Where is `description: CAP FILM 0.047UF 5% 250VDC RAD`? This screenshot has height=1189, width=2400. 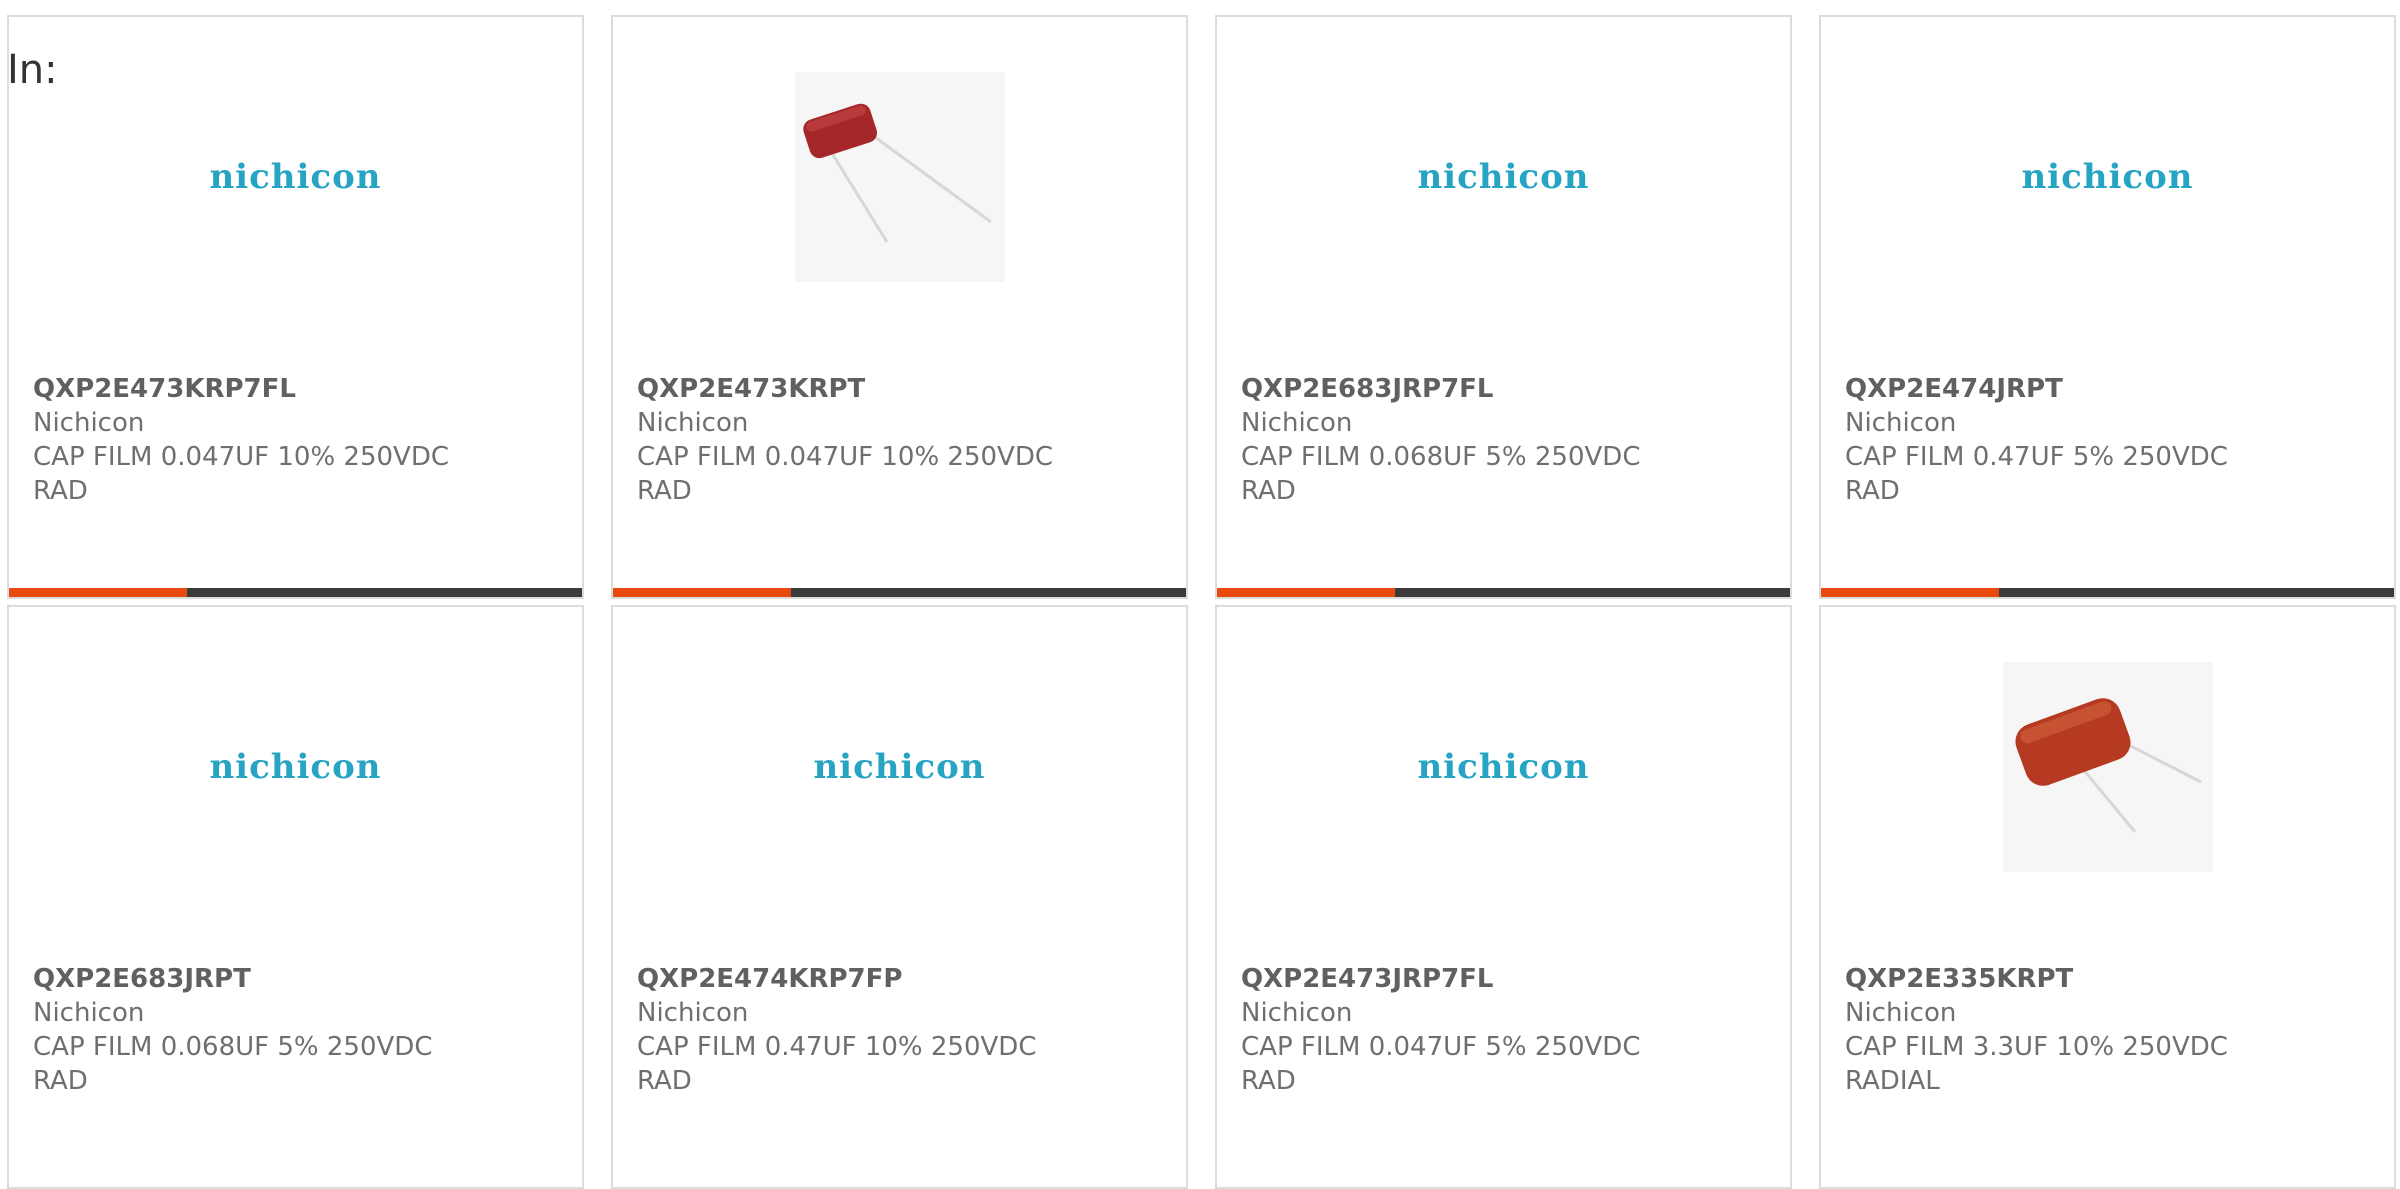 description: CAP FILM 0.047UF 5% 250VDC RAD is located at coordinates (1441, 1064).